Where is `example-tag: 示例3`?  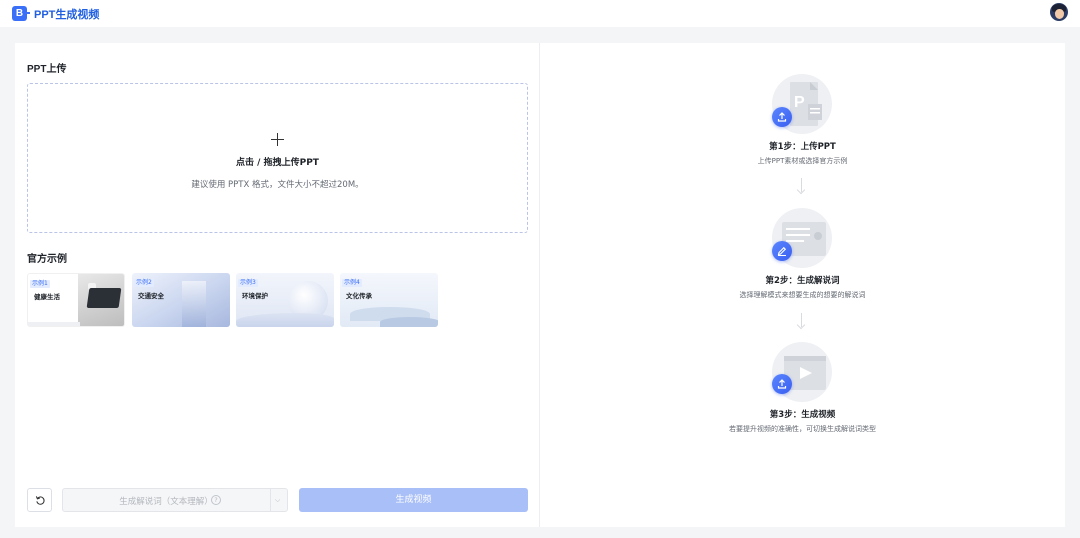 example-tag: 示例3 is located at coordinates (248, 283).